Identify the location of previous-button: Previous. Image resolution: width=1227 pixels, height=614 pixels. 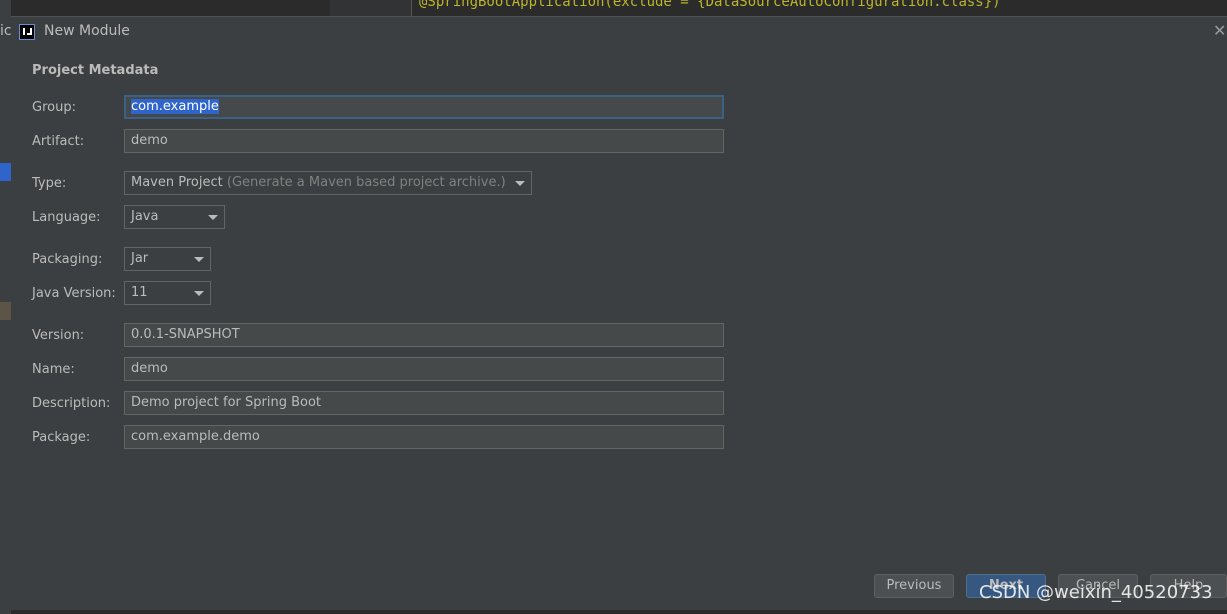
(914, 586).